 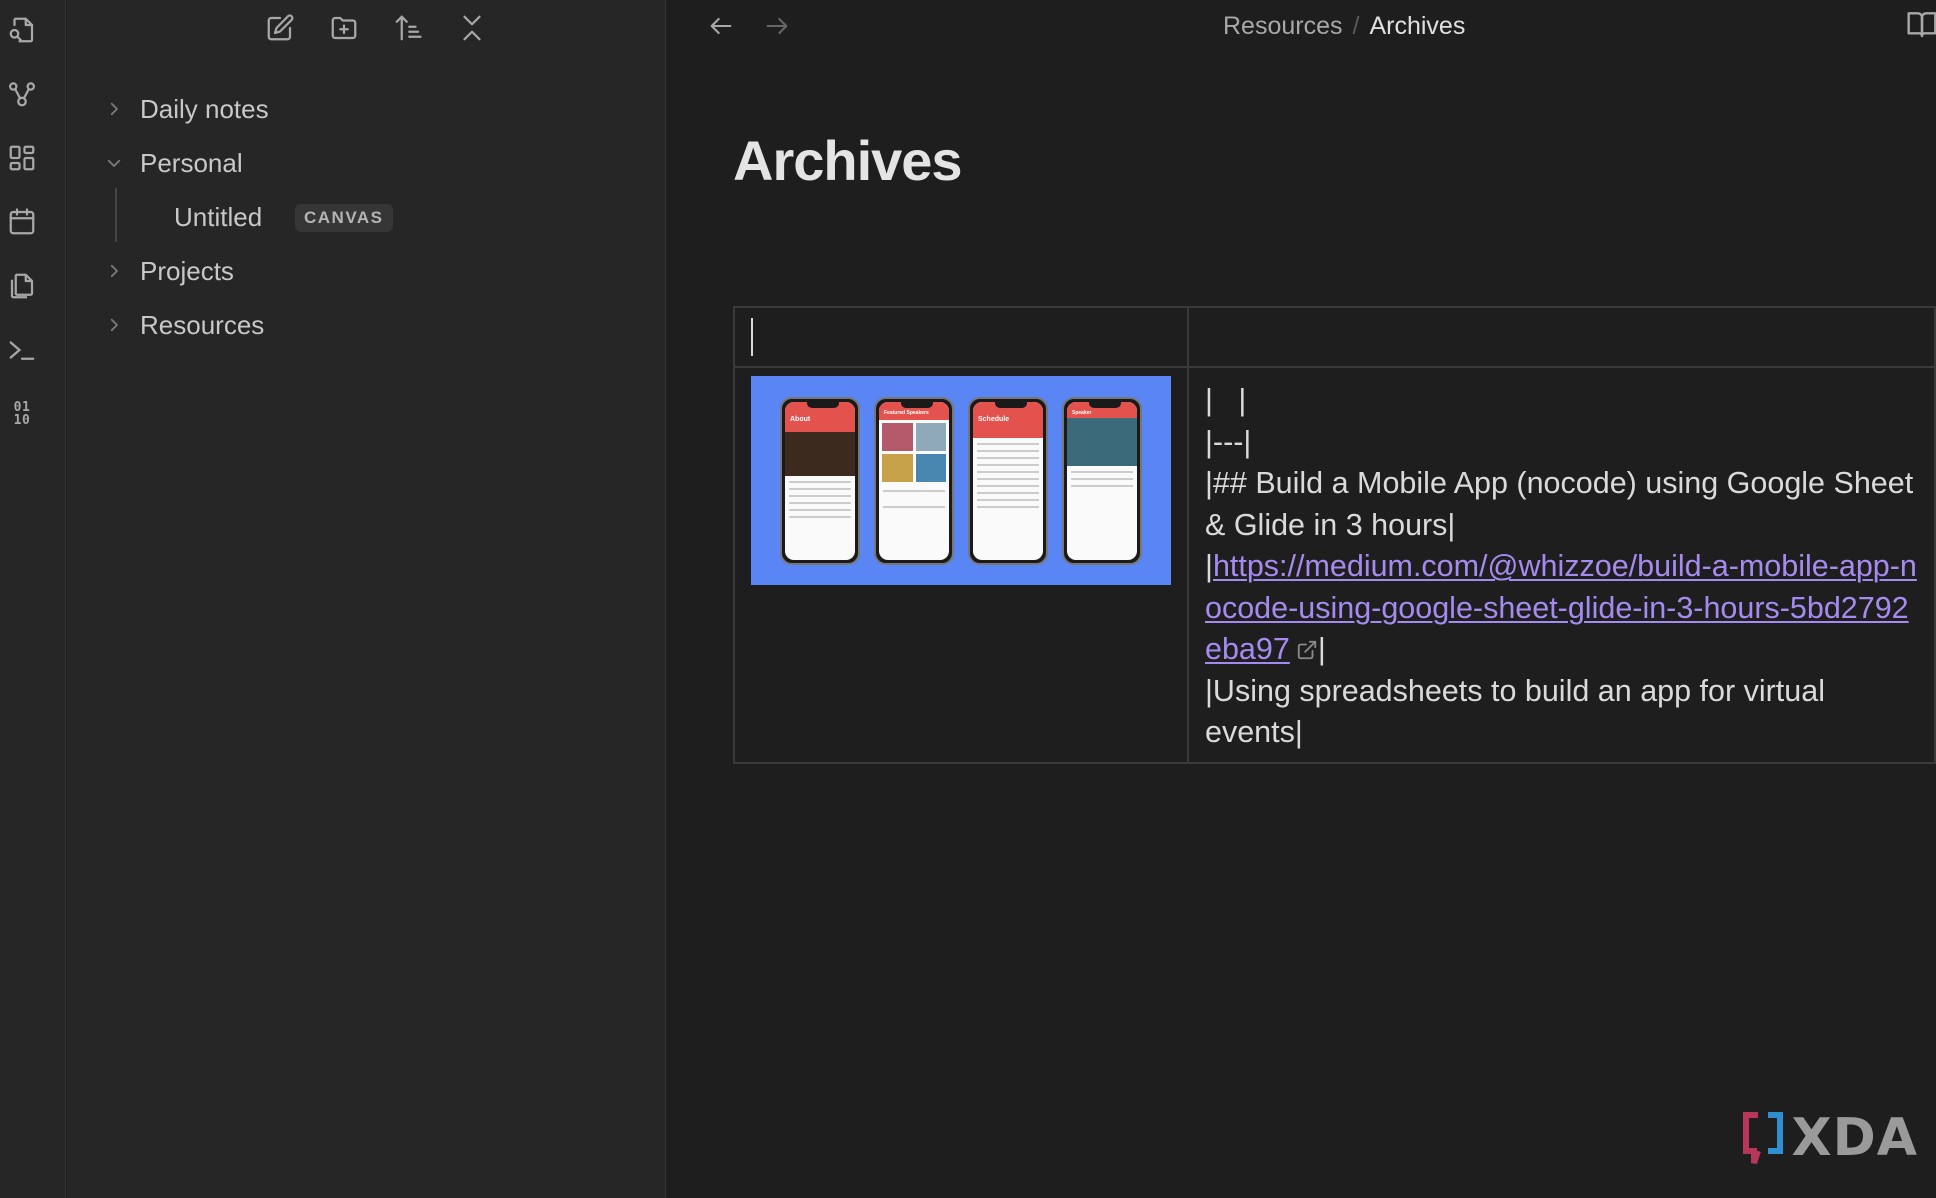 What do you see at coordinates (366, 163) in the screenshot?
I see `tree-folder-personal: Personal` at bounding box center [366, 163].